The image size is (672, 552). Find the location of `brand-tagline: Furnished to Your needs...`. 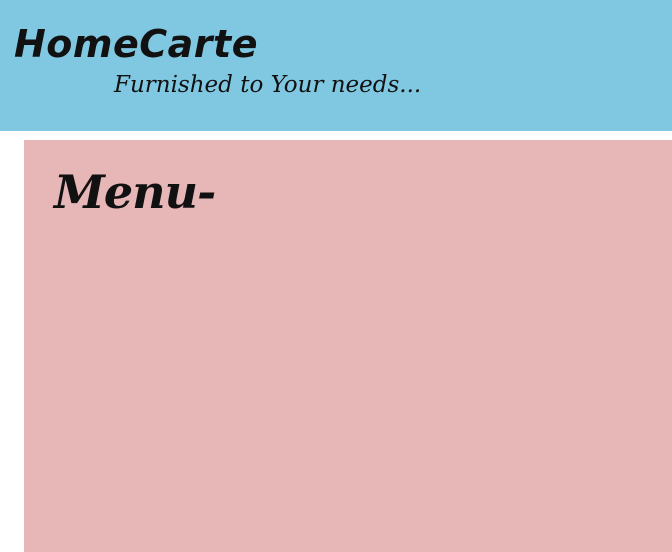

brand-tagline: Furnished to Your needs... is located at coordinates (268, 85).